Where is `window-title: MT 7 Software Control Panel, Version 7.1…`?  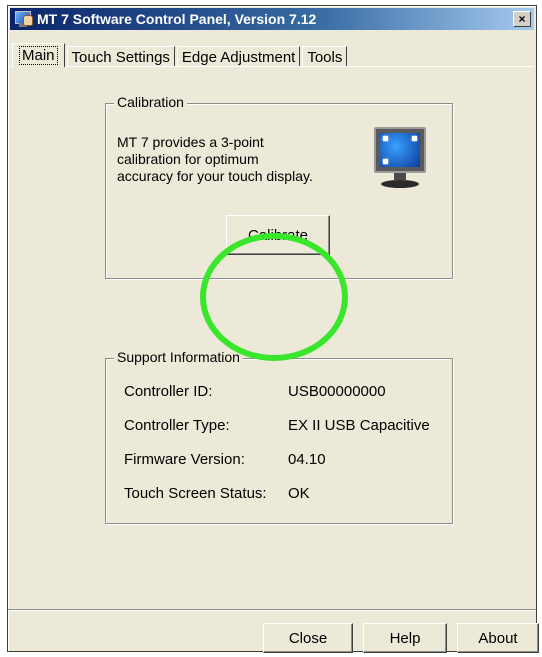
window-title: MT 7 Software Control Panel, Version 7.1… is located at coordinates (177, 19).